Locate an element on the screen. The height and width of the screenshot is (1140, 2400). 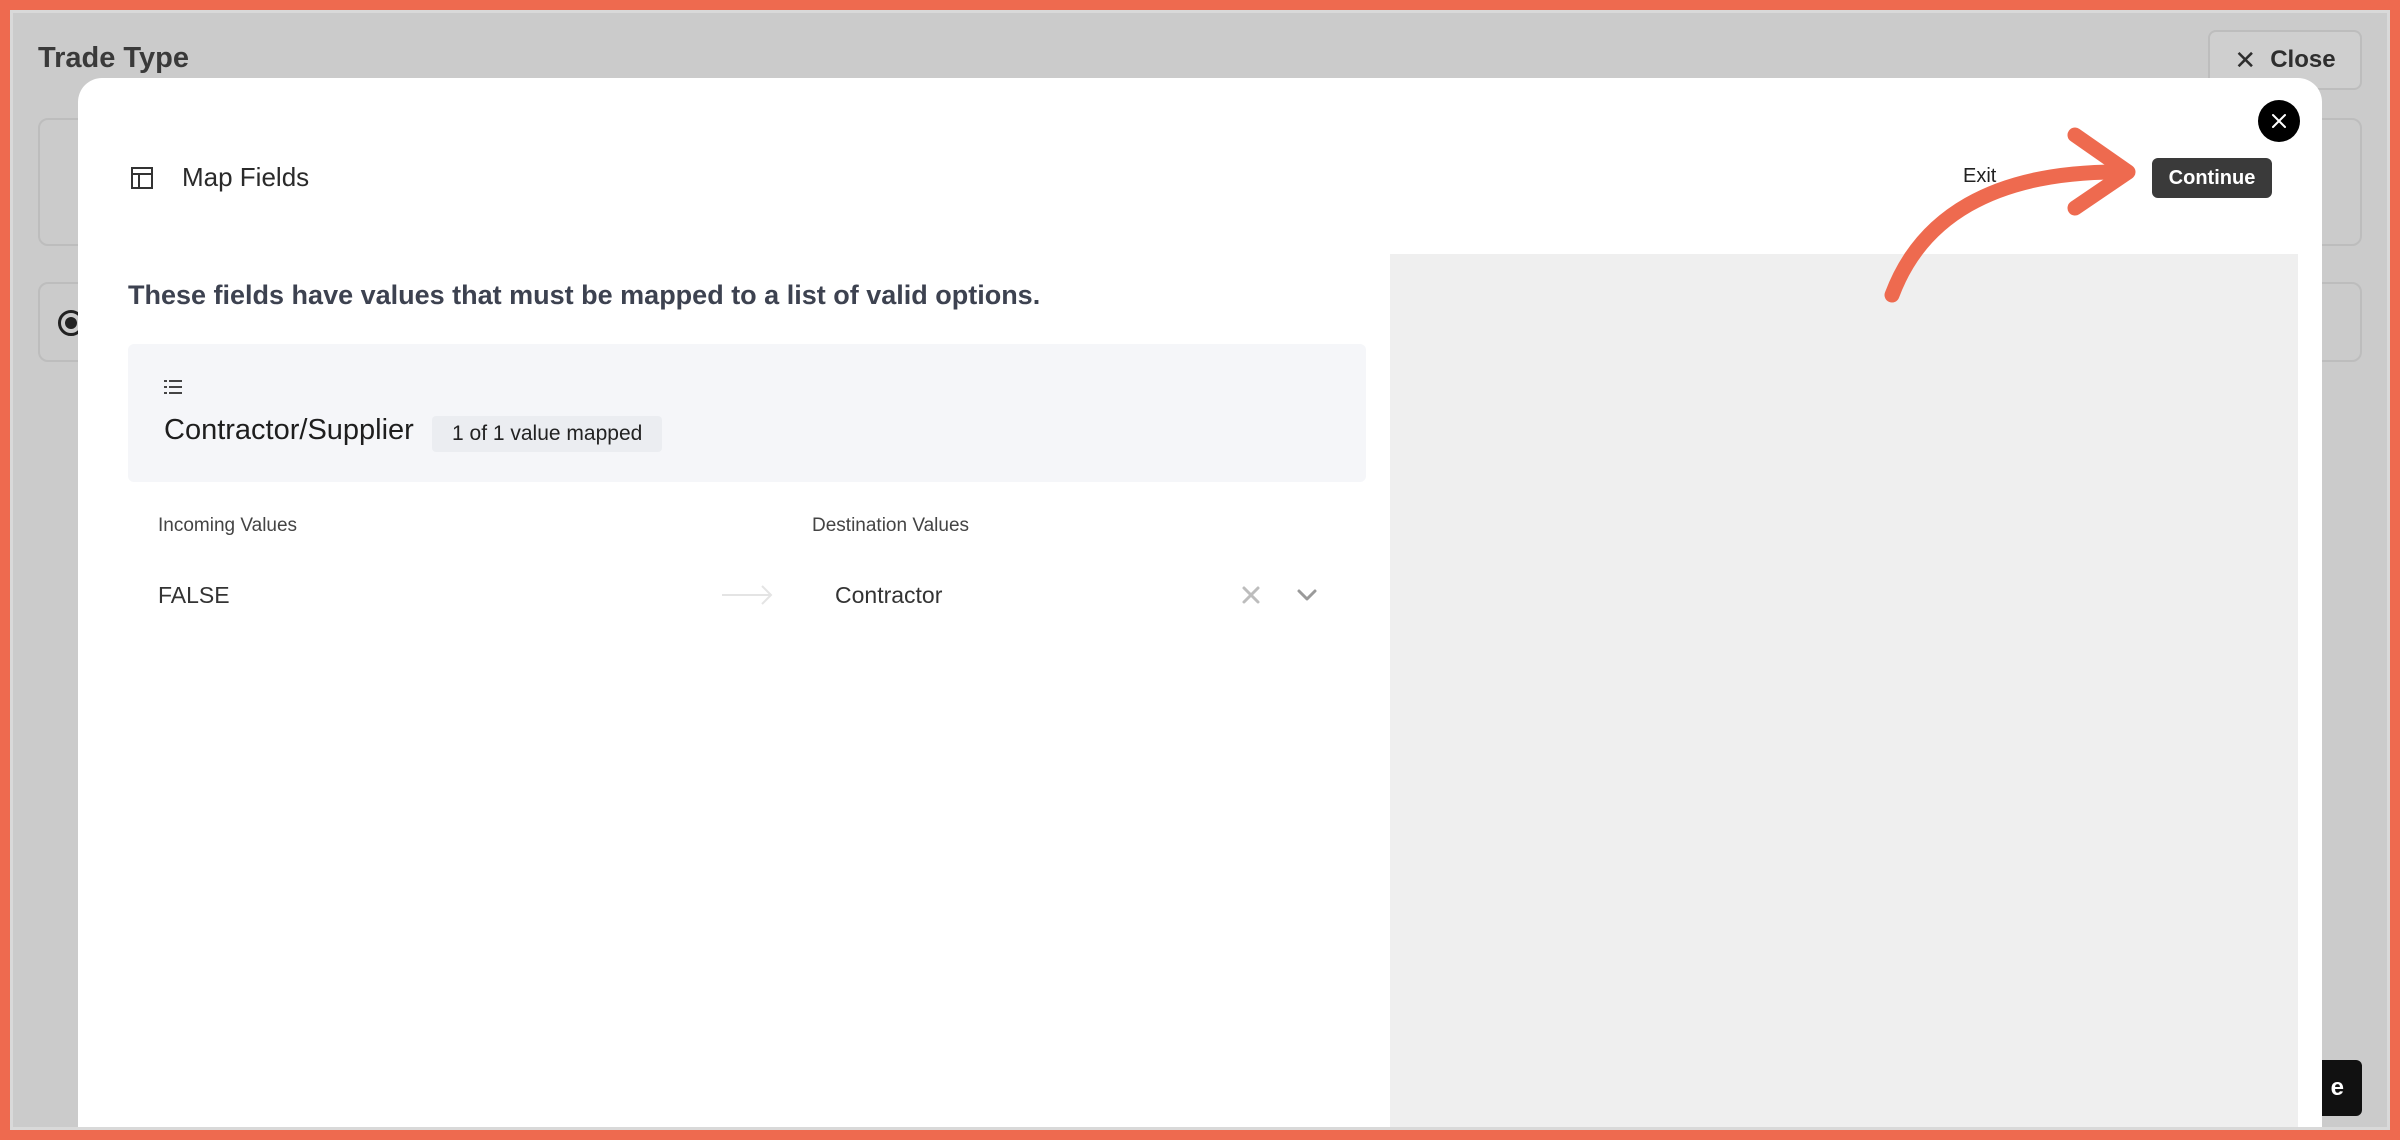
continue-button: Continue is located at coordinates (2212, 178).